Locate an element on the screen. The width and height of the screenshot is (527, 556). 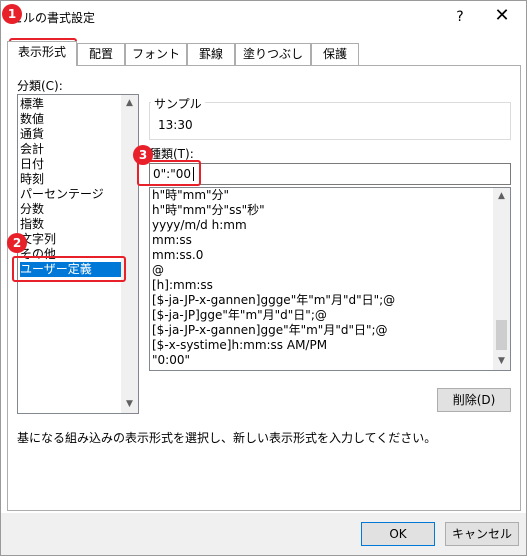
scrollbar-thumb is located at coordinates (501, 335).